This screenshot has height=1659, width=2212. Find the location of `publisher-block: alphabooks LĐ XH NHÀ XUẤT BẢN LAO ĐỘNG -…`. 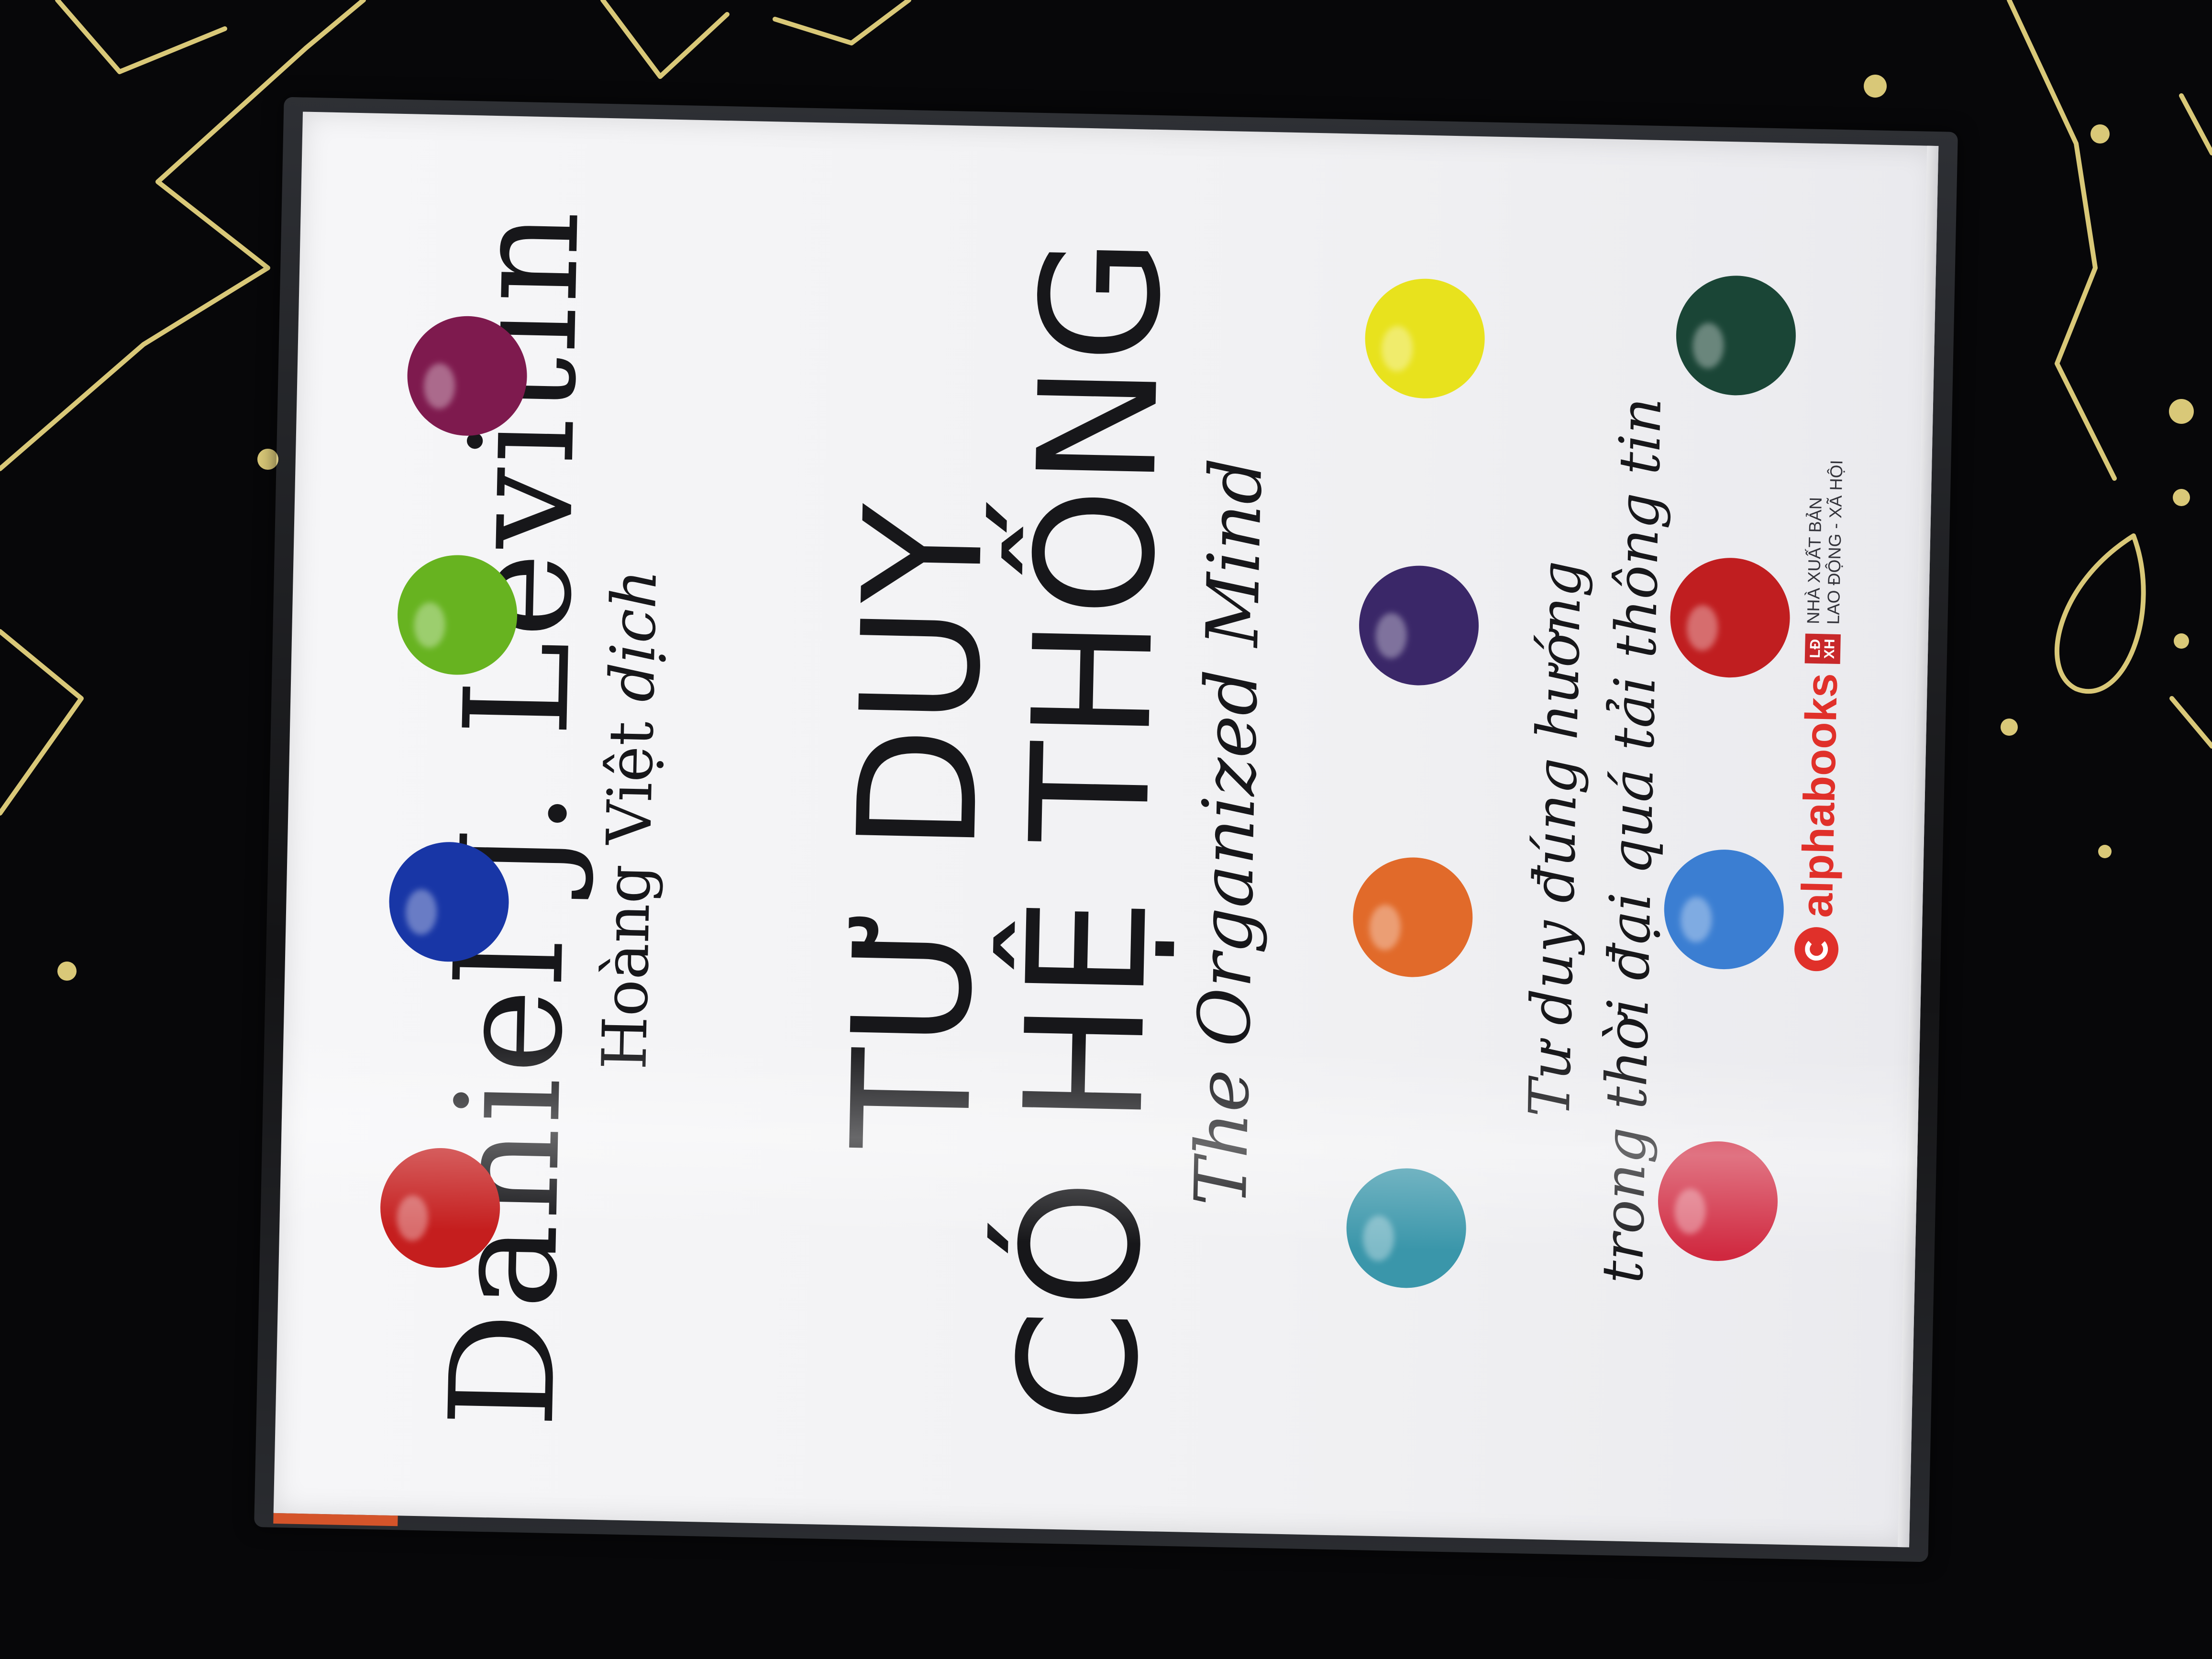

publisher-block: alphabooks LĐ XH NHÀ XUẤT BẢN LAO ĐỘNG -… is located at coordinates (1821, 715).